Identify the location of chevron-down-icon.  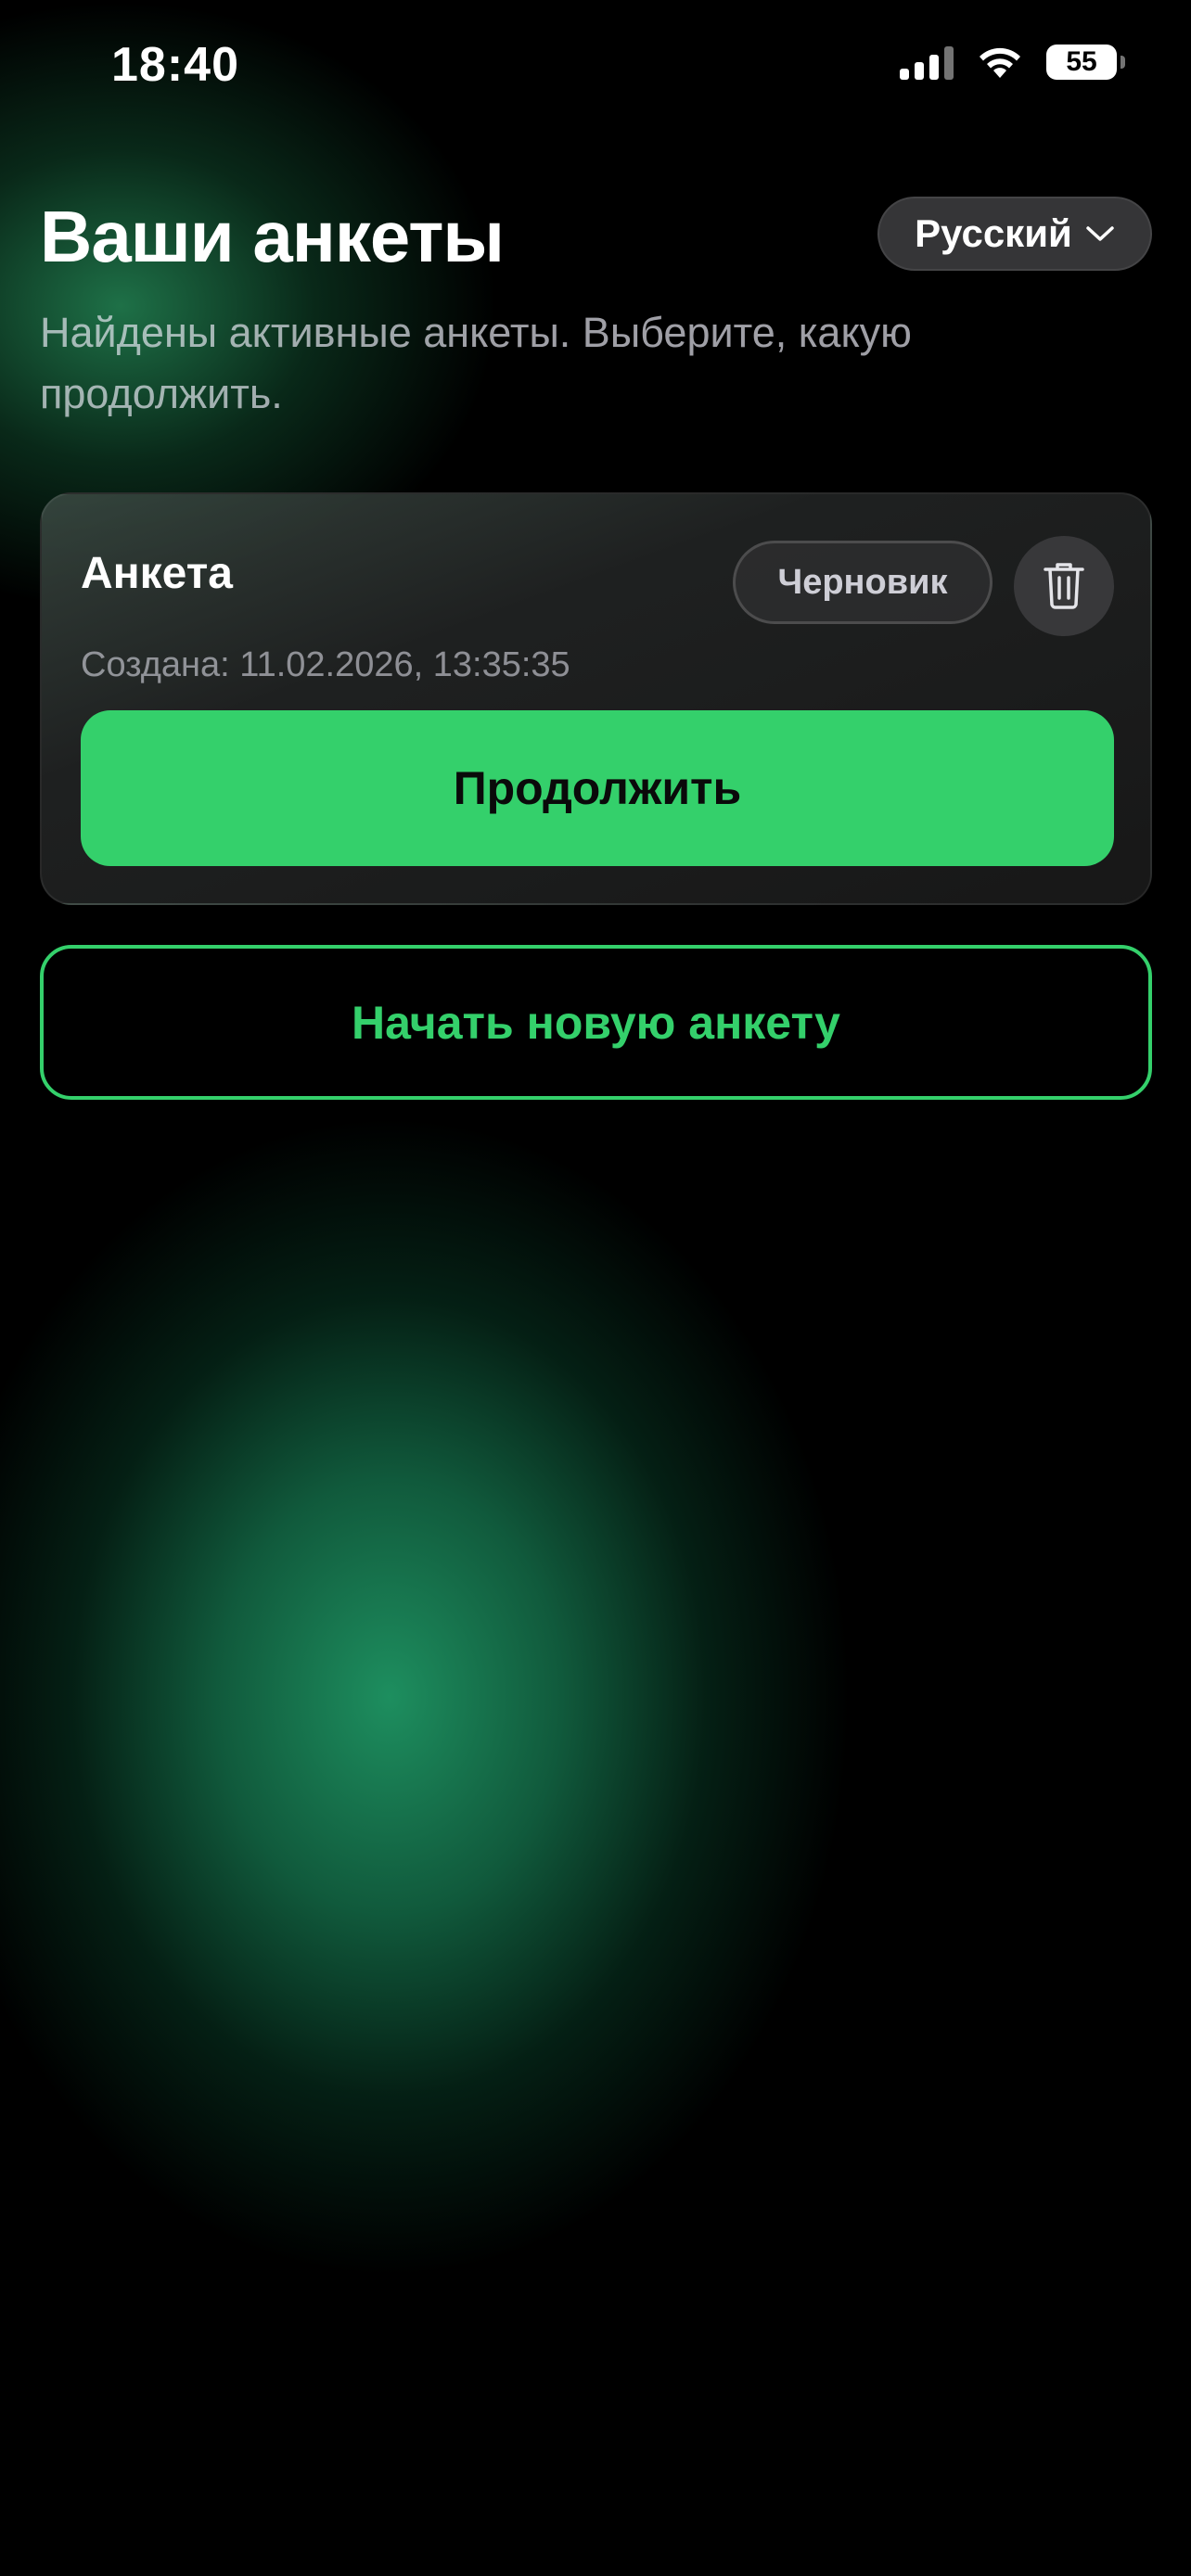
(1100, 233).